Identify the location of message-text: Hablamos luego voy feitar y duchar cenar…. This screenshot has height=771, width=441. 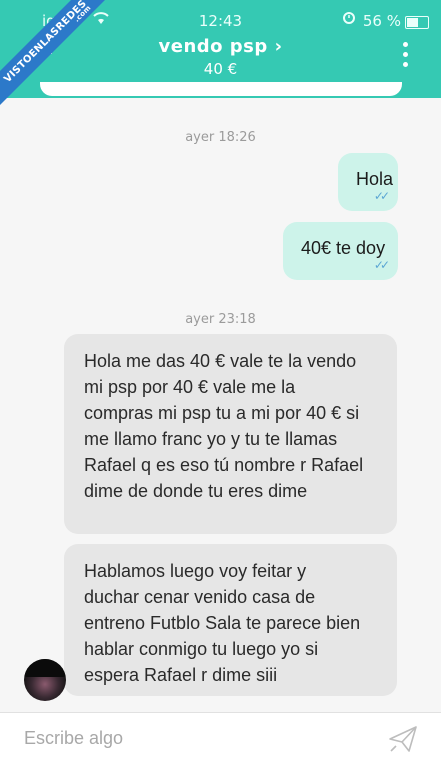
(222, 623).